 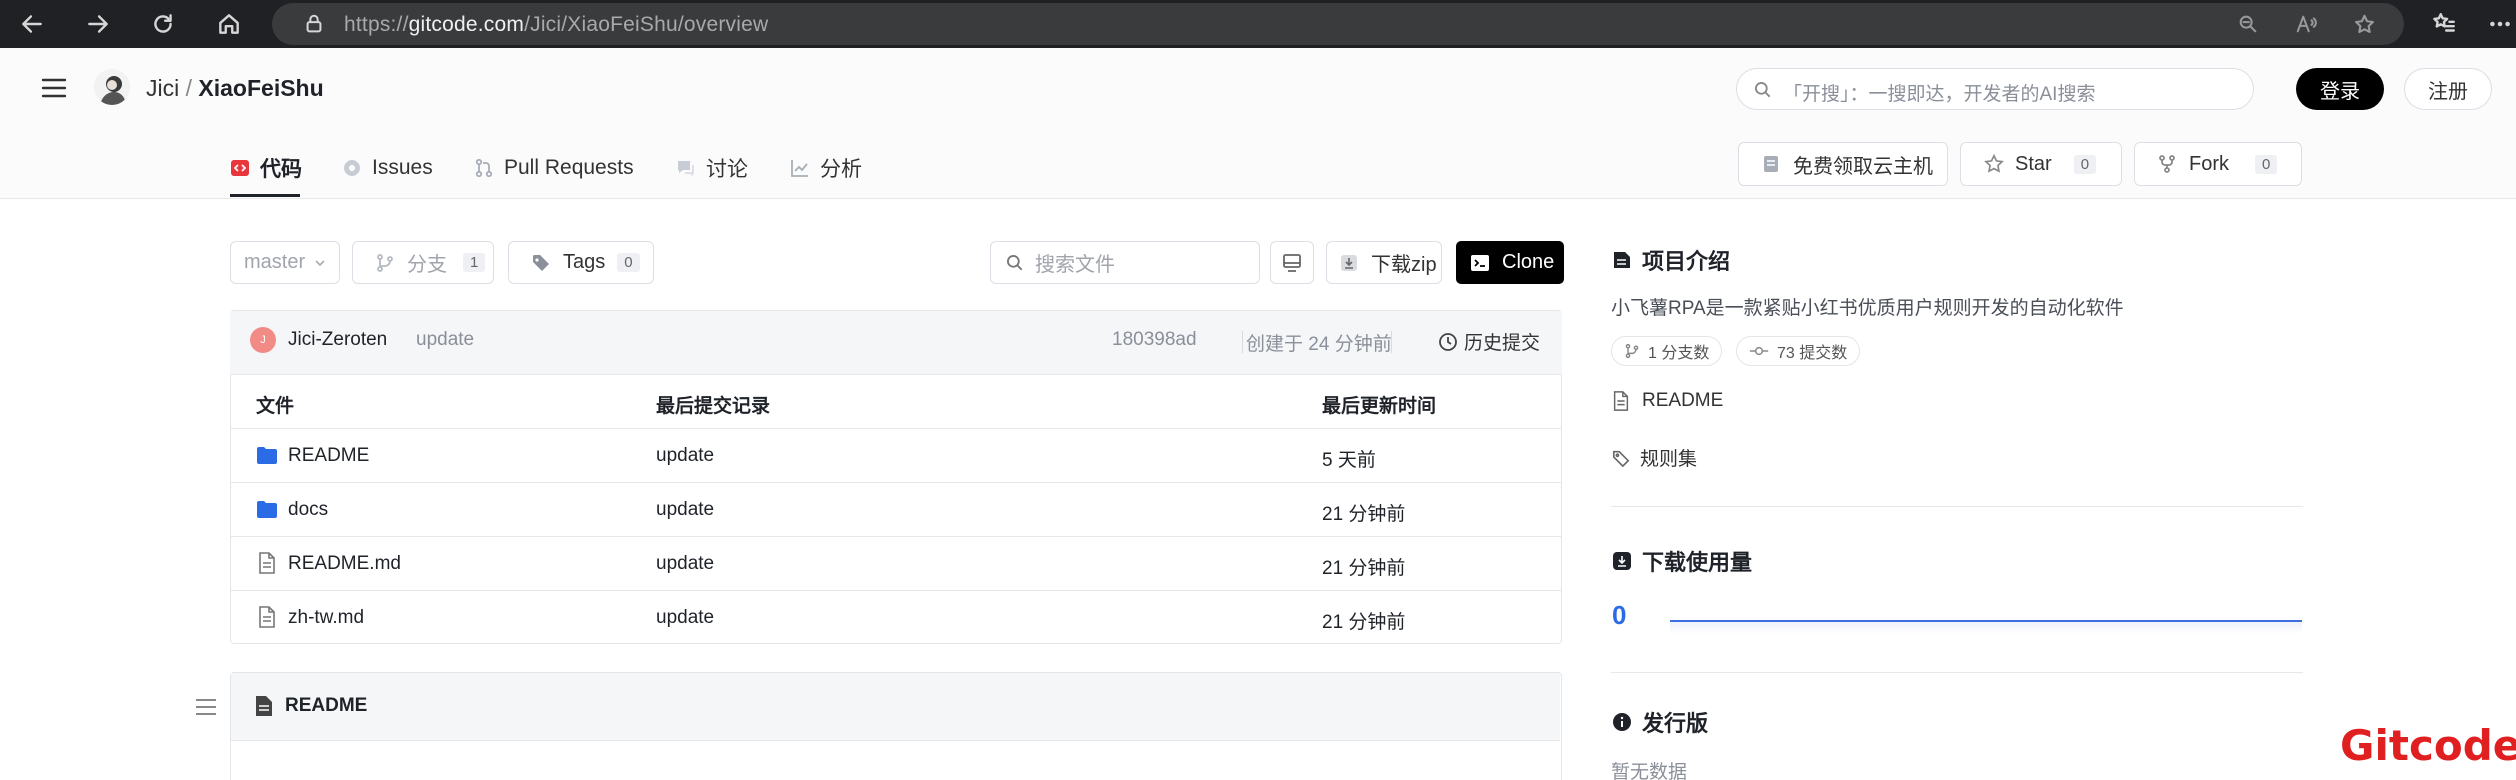 I want to click on tab-code-label: 代码, so click(x=281, y=169).